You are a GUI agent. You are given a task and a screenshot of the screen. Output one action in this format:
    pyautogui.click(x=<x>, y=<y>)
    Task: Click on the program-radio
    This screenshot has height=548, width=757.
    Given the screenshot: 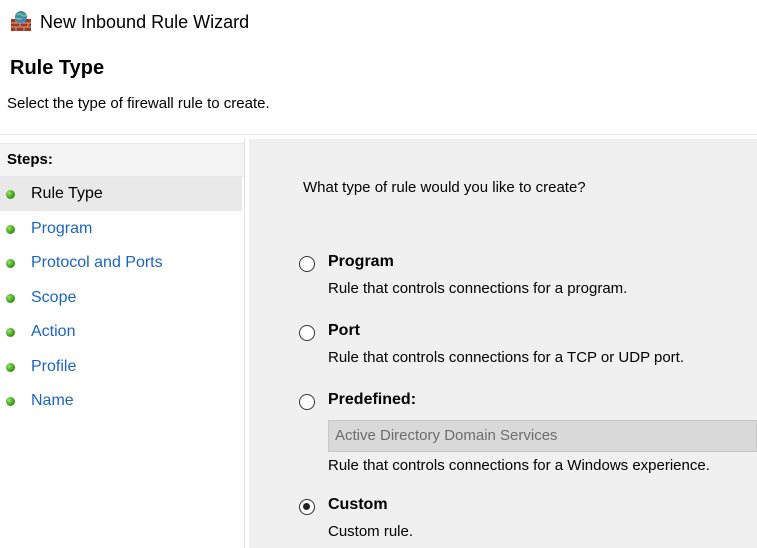 What is the action you would take?
    pyautogui.click(x=307, y=264)
    